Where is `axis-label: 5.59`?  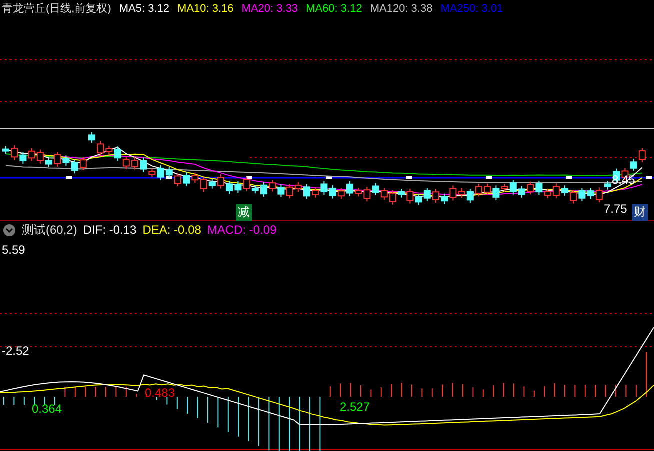 axis-label: 5.59 is located at coordinates (14, 250).